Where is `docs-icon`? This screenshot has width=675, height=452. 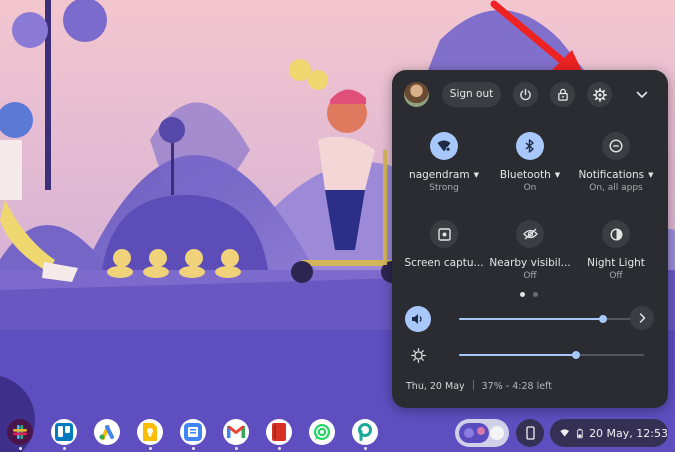
docs-icon is located at coordinates (193, 432).